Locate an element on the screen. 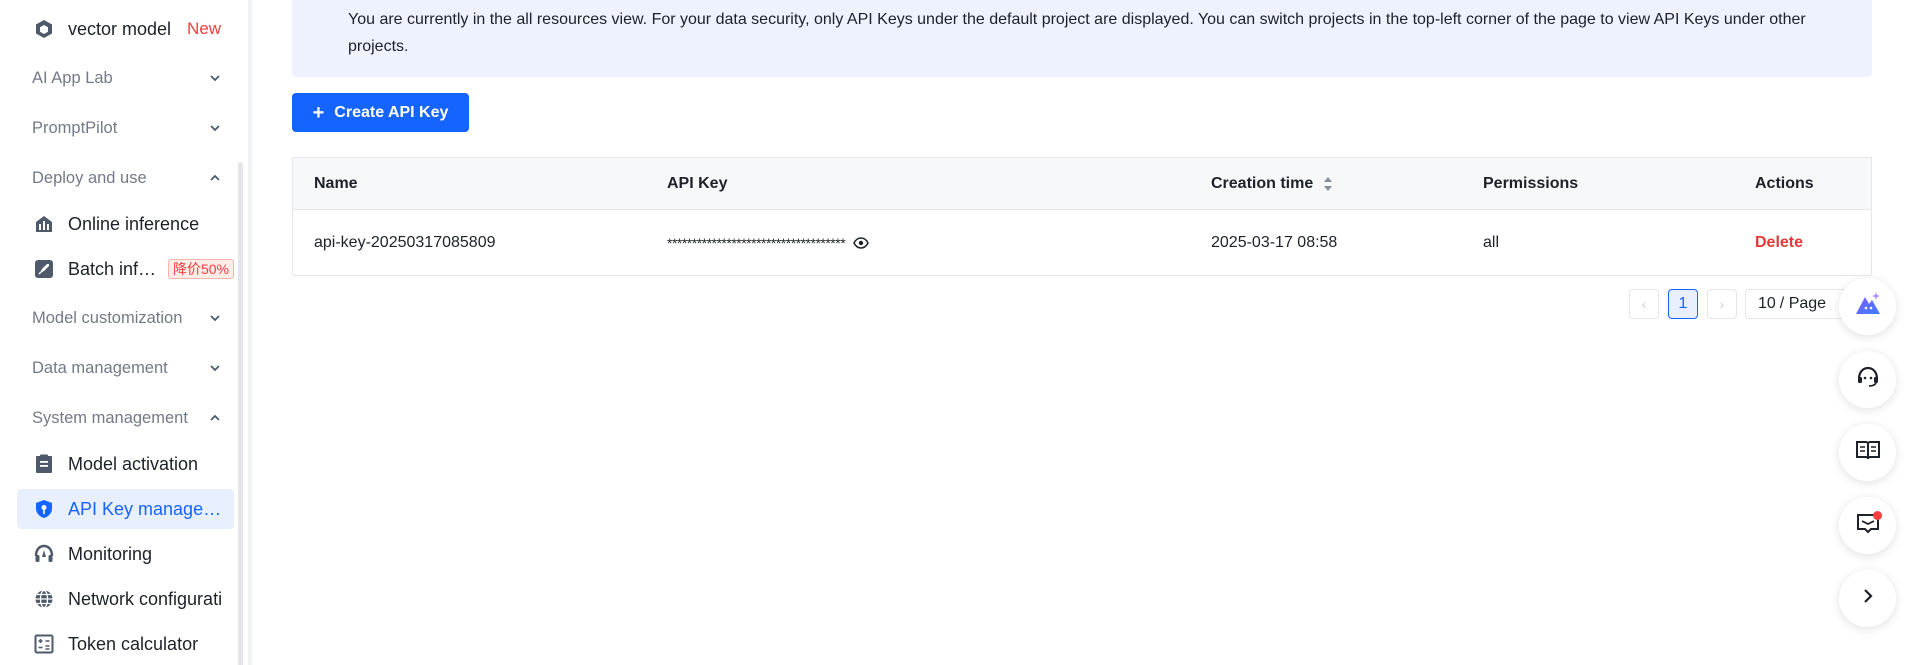 The image size is (1911, 665). page-size-unit: / Page is located at coordinates (1803, 303).